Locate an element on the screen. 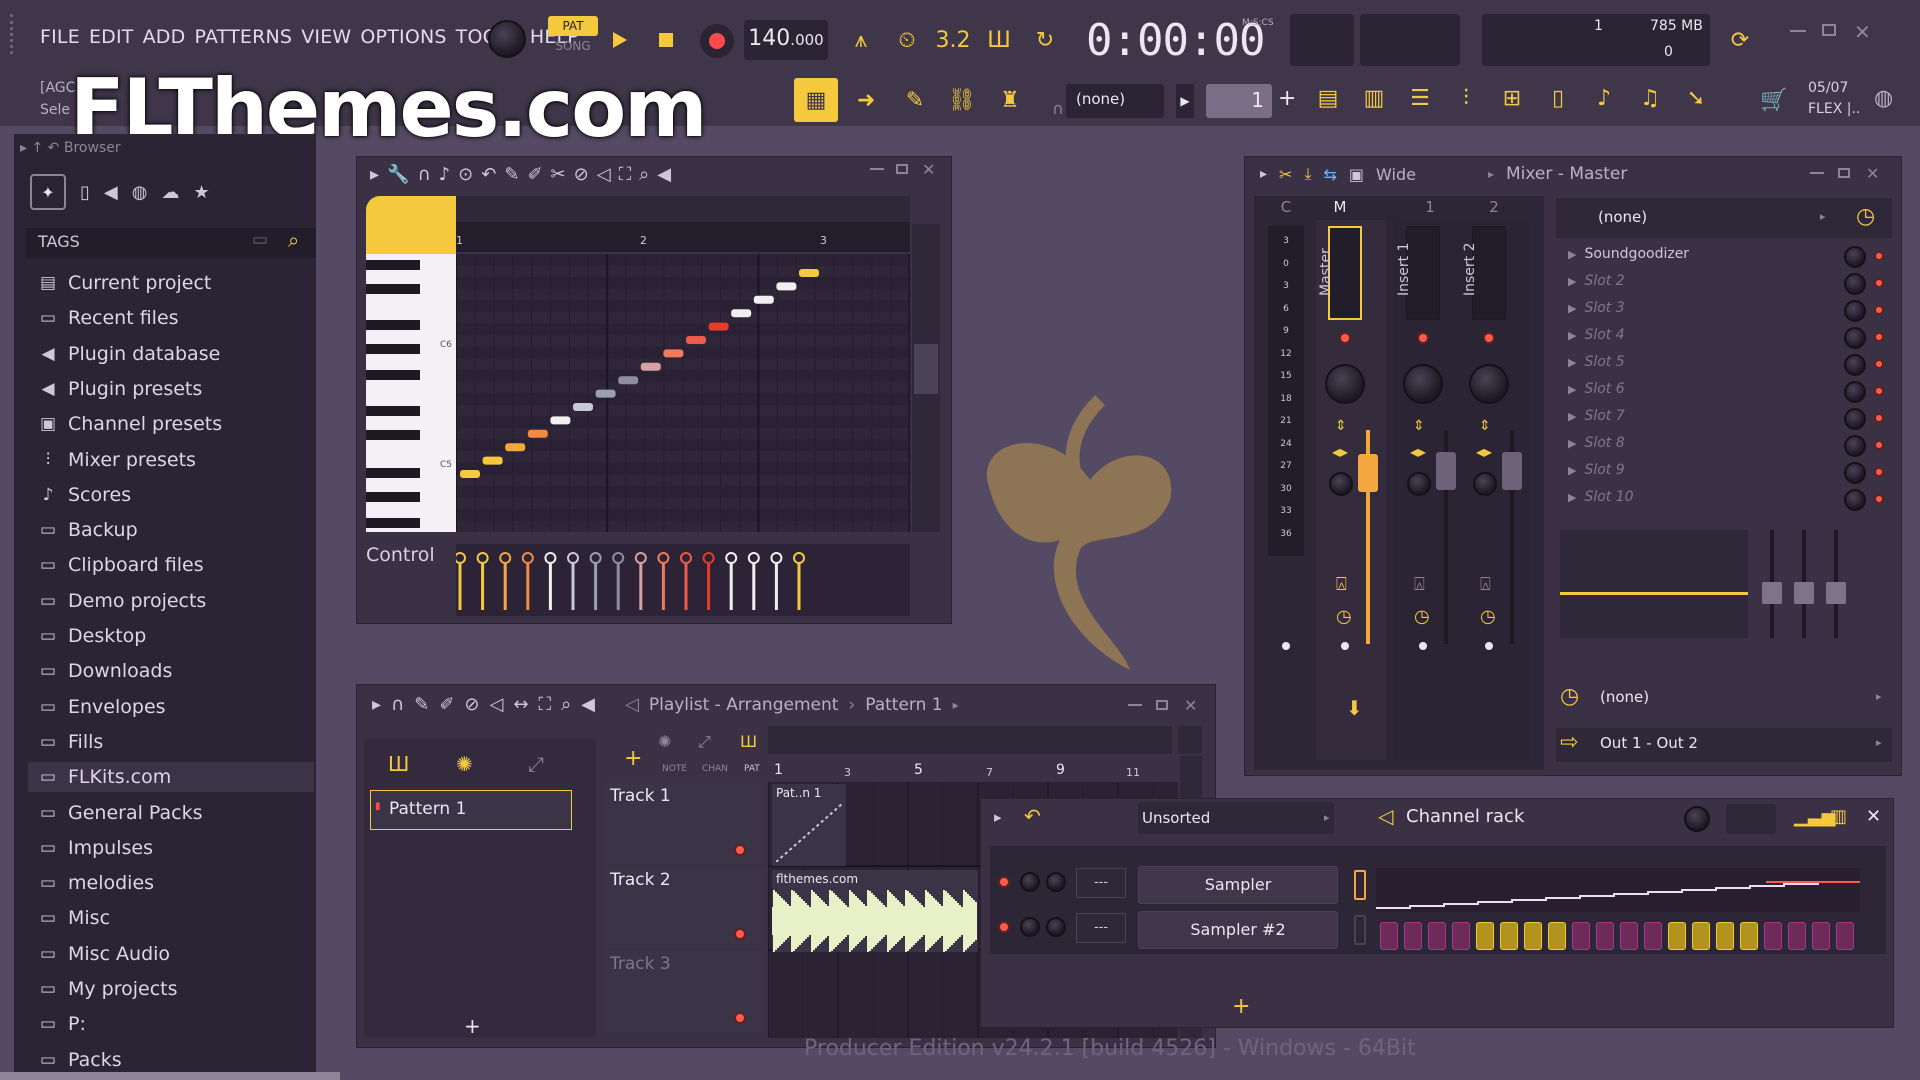  tab-pat: PAT is located at coordinates (752, 769).